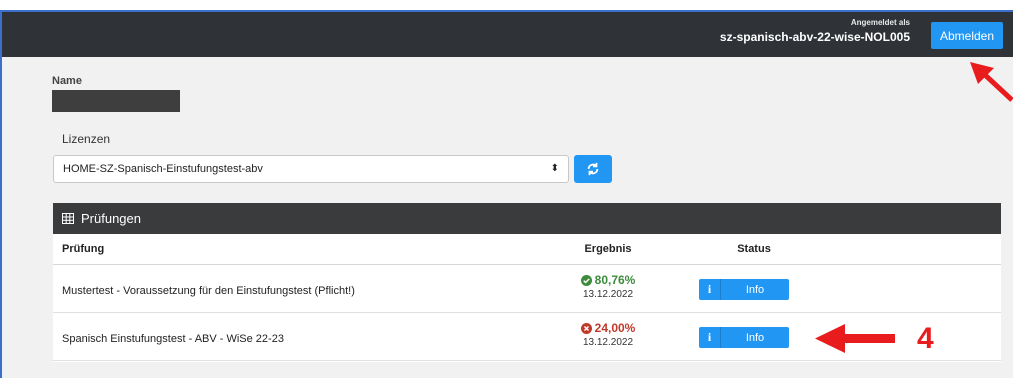  I want to click on refresh-icon, so click(593, 169).